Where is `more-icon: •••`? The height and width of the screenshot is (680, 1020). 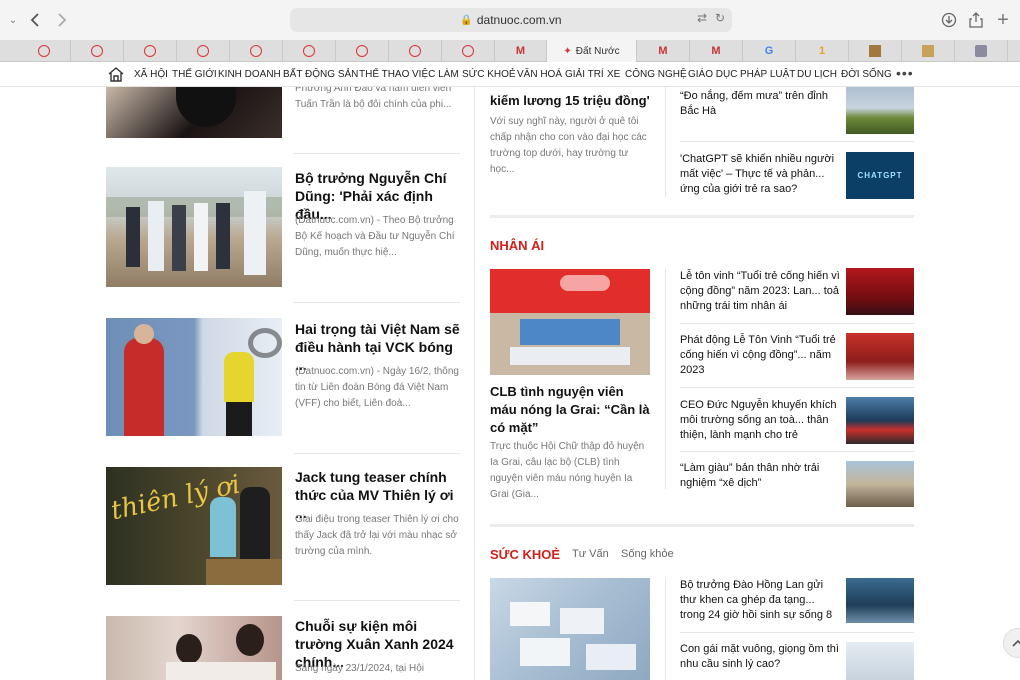 more-icon: ••• is located at coordinates (905, 73).